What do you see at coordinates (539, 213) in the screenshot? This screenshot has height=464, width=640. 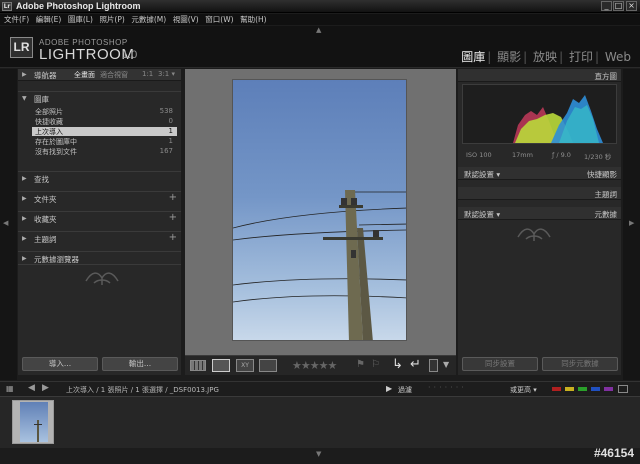 I see `metadata-header: 默認設置 ▾ 元數據` at bounding box center [539, 213].